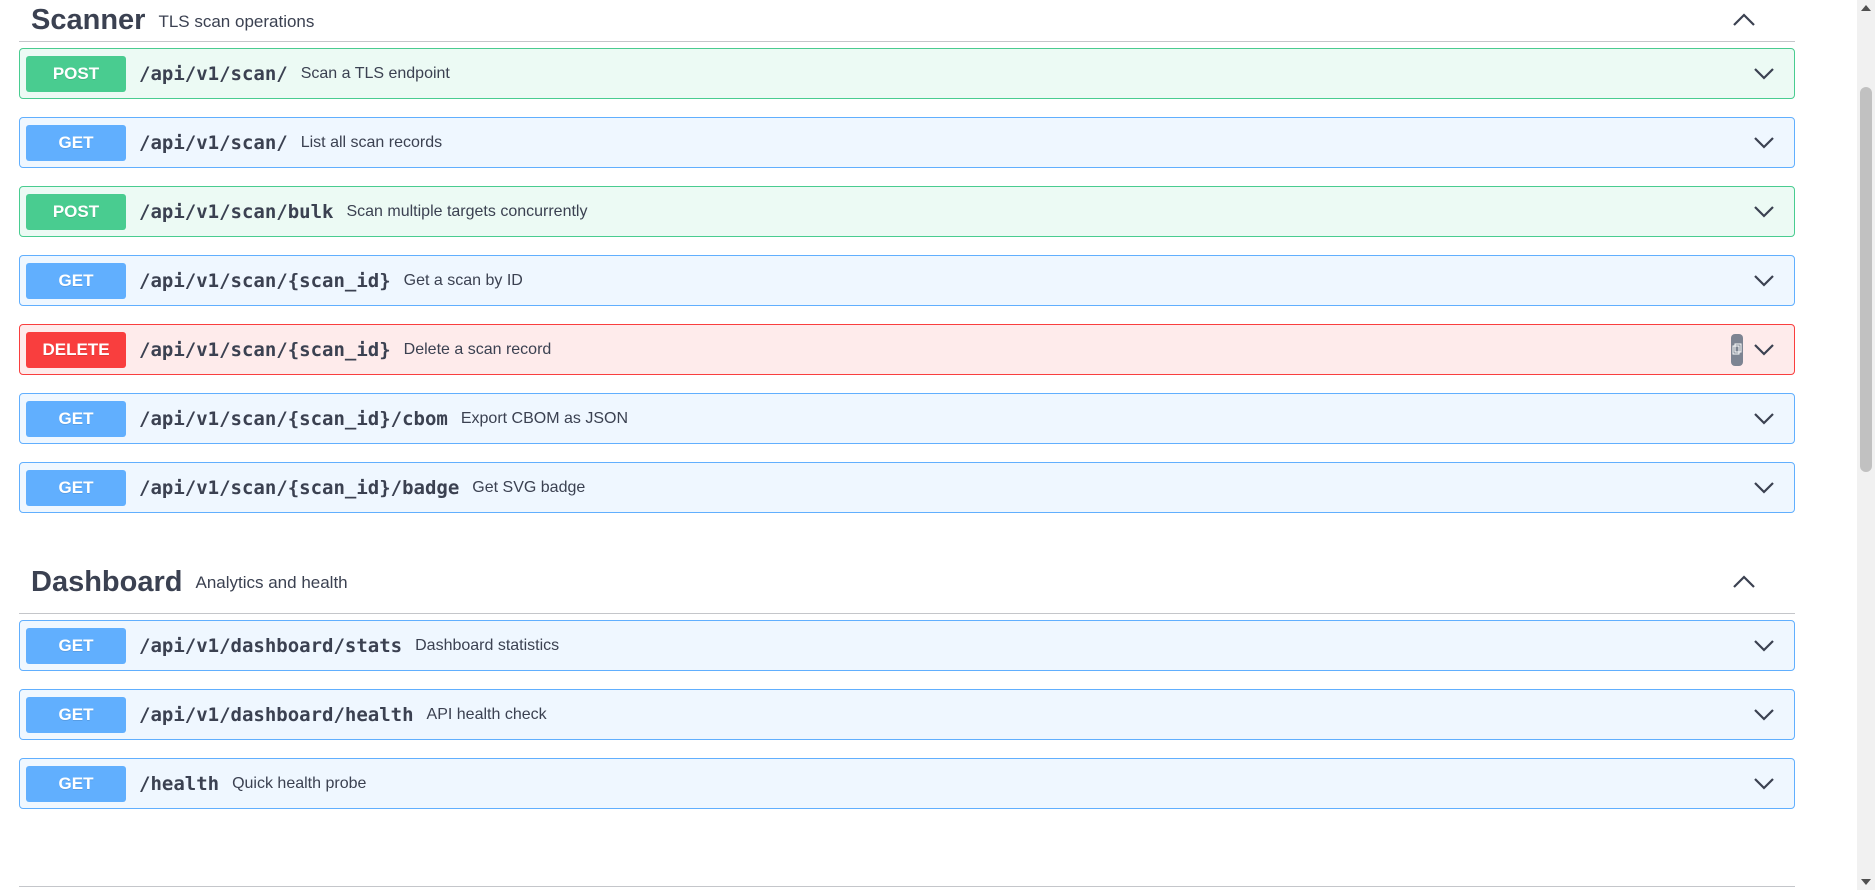 This screenshot has width=1875, height=890. I want to click on operation-summary: Scan a TLS endpoint, so click(375, 73).